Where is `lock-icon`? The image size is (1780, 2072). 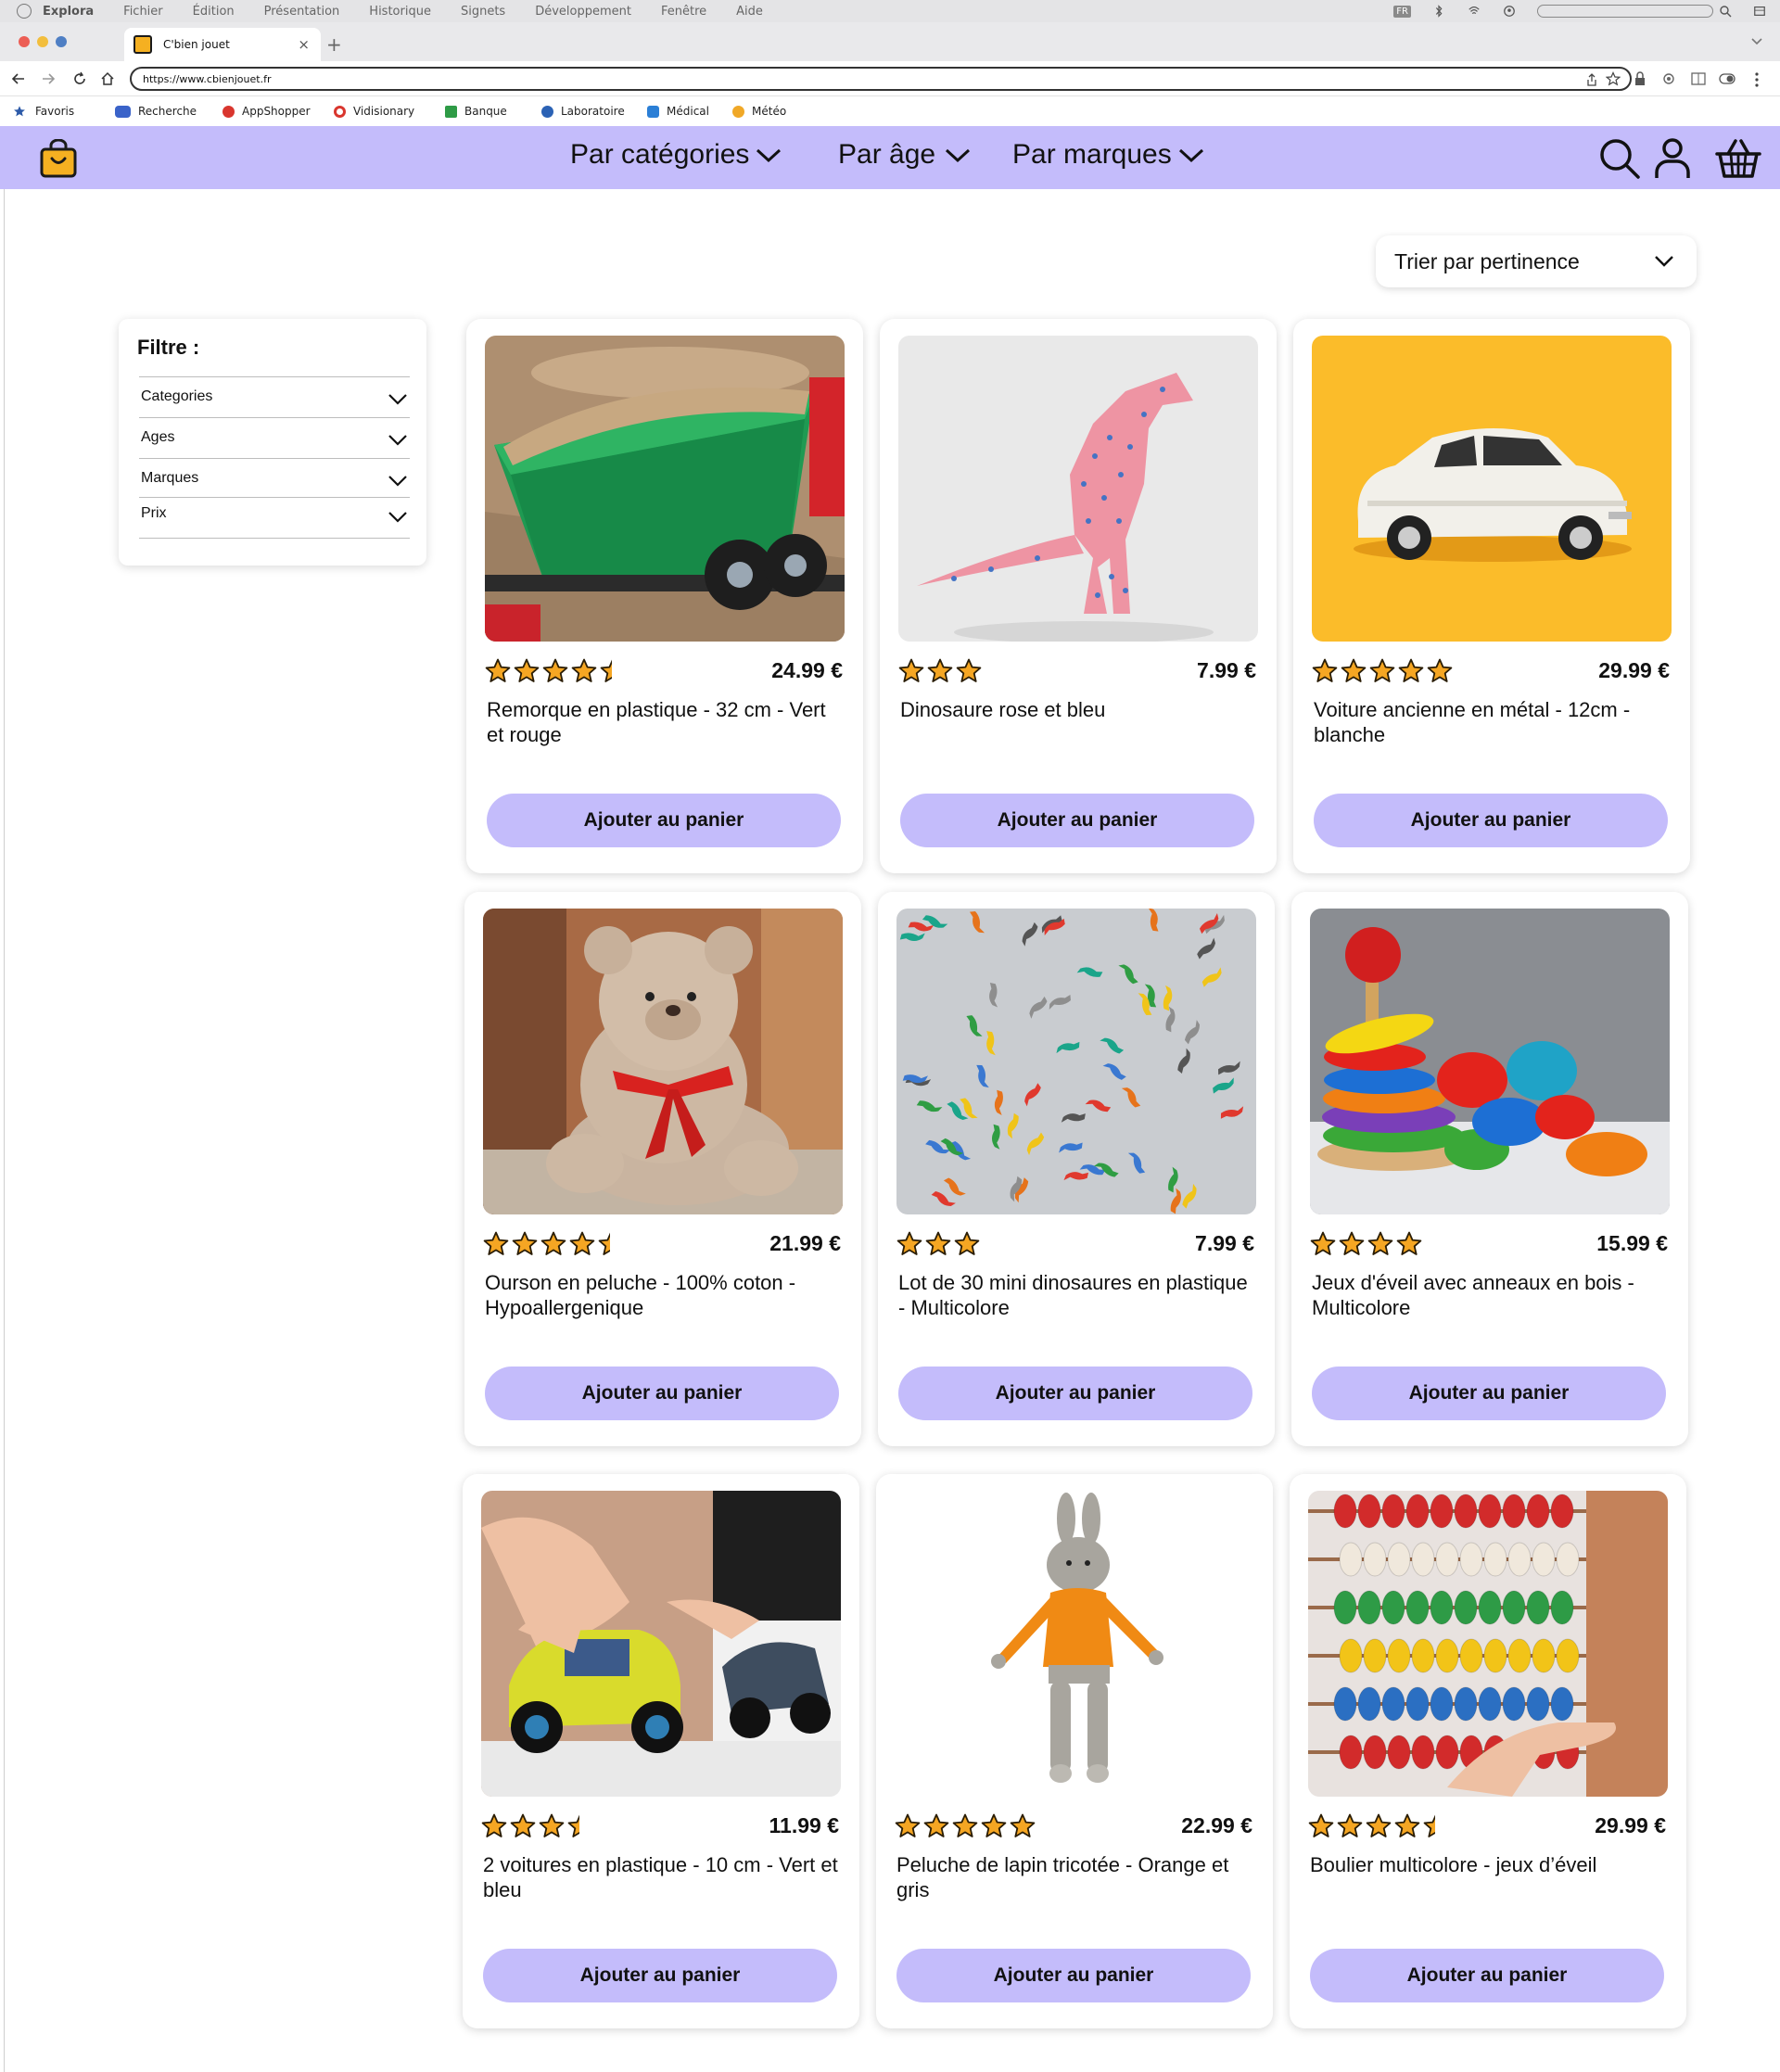 lock-icon is located at coordinates (1640, 79).